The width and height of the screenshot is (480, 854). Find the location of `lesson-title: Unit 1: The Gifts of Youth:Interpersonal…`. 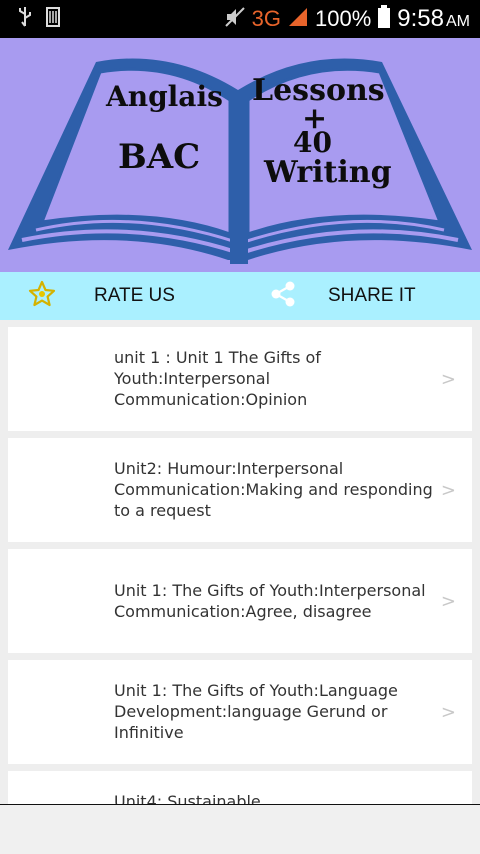

lesson-title: Unit 1: The Gifts of Youth:Interpersonal… is located at coordinates (270, 601).